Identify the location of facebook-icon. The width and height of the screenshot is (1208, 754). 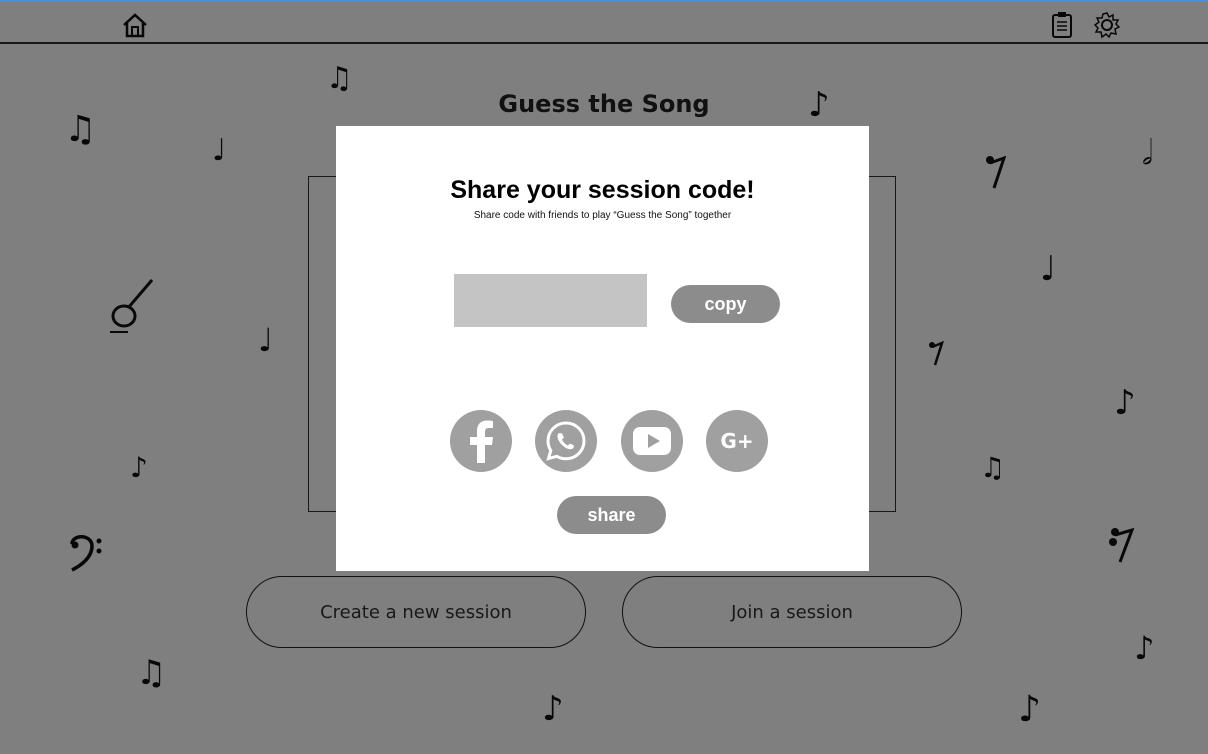
(481, 441).